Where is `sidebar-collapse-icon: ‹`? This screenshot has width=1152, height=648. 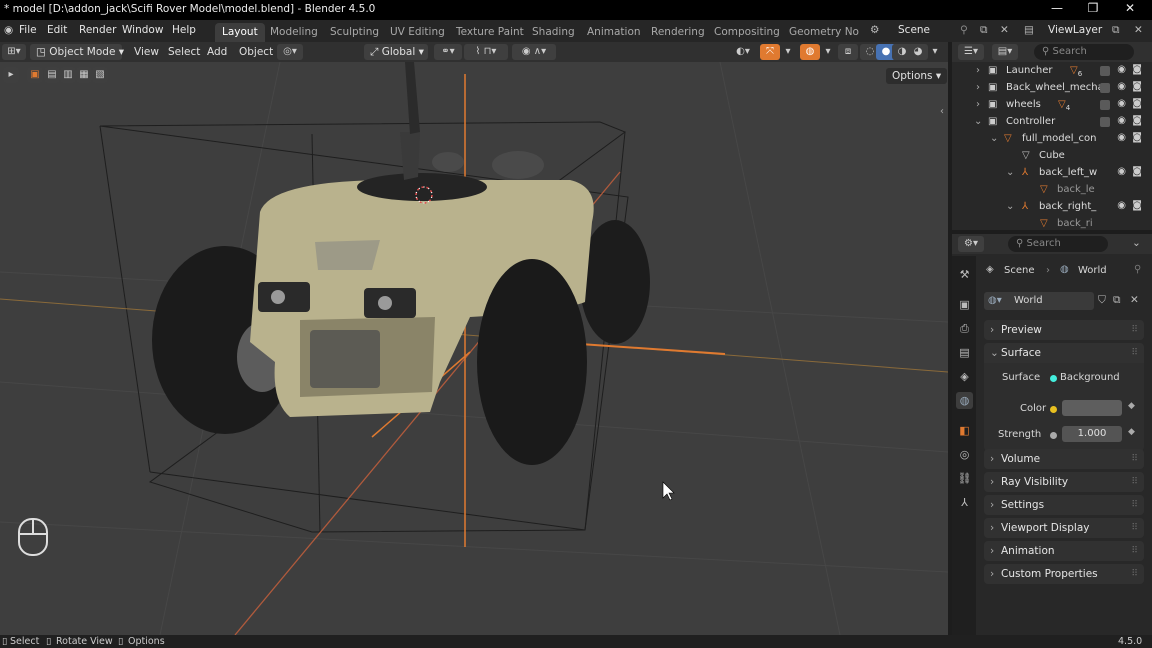 sidebar-collapse-icon: ‹ is located at coordinates (942, 111).